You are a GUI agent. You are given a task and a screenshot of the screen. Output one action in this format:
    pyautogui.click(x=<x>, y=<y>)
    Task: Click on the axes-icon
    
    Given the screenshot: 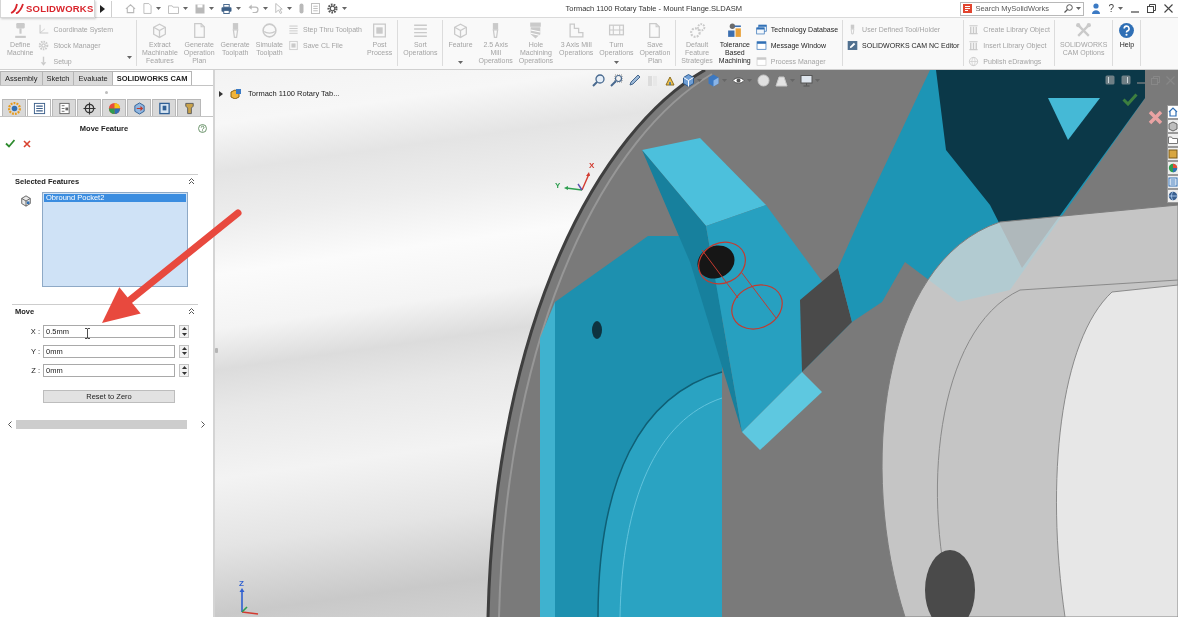 What is the action you would take?
    pyautogui.click(x=44, y=29)
    